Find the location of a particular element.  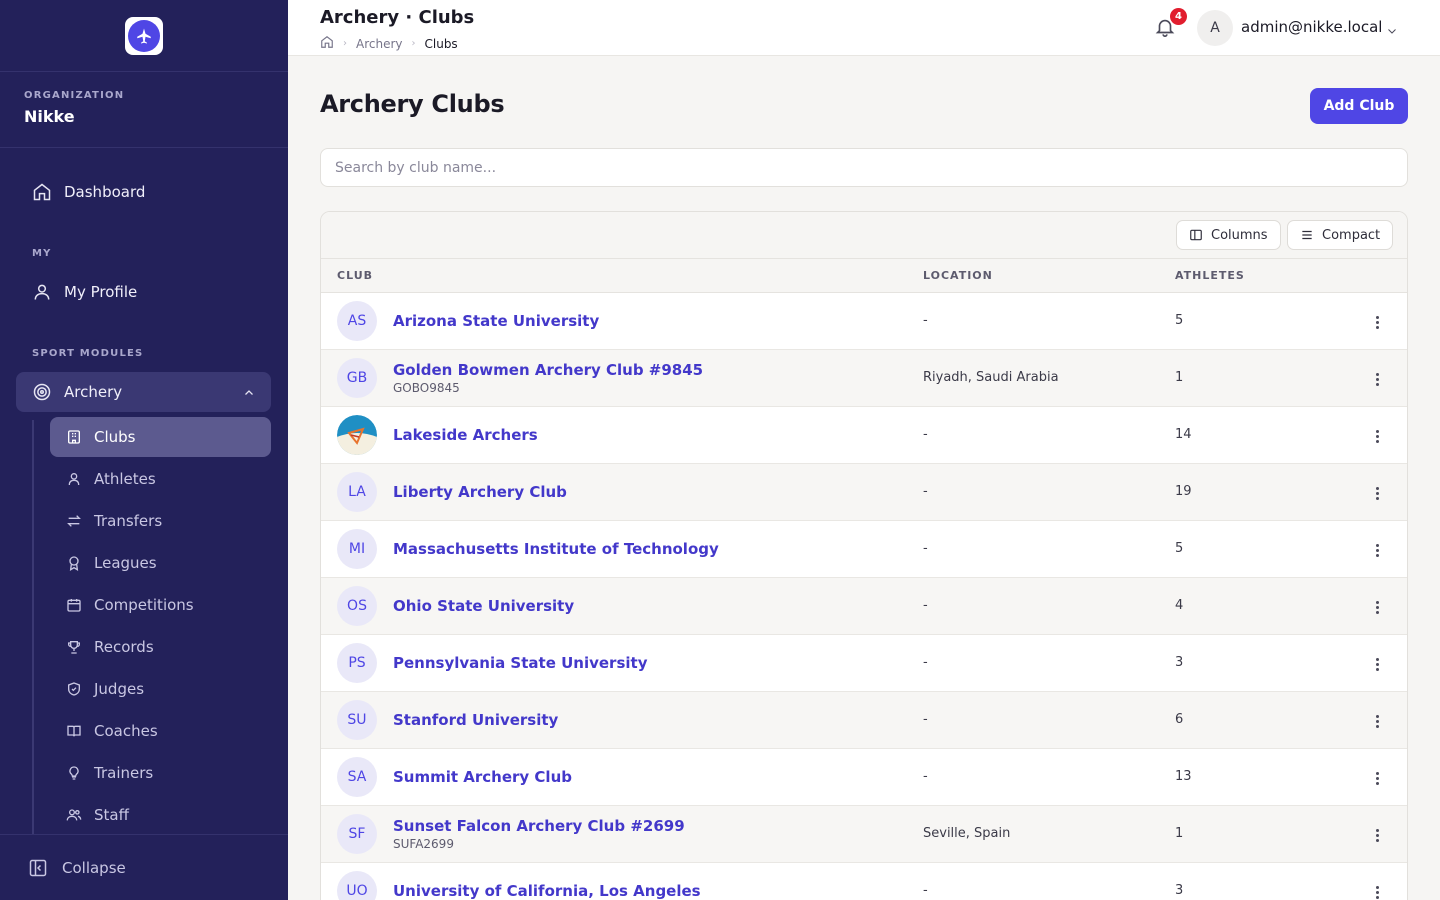

club-avatar: SA is located at coordinates (357, 777).